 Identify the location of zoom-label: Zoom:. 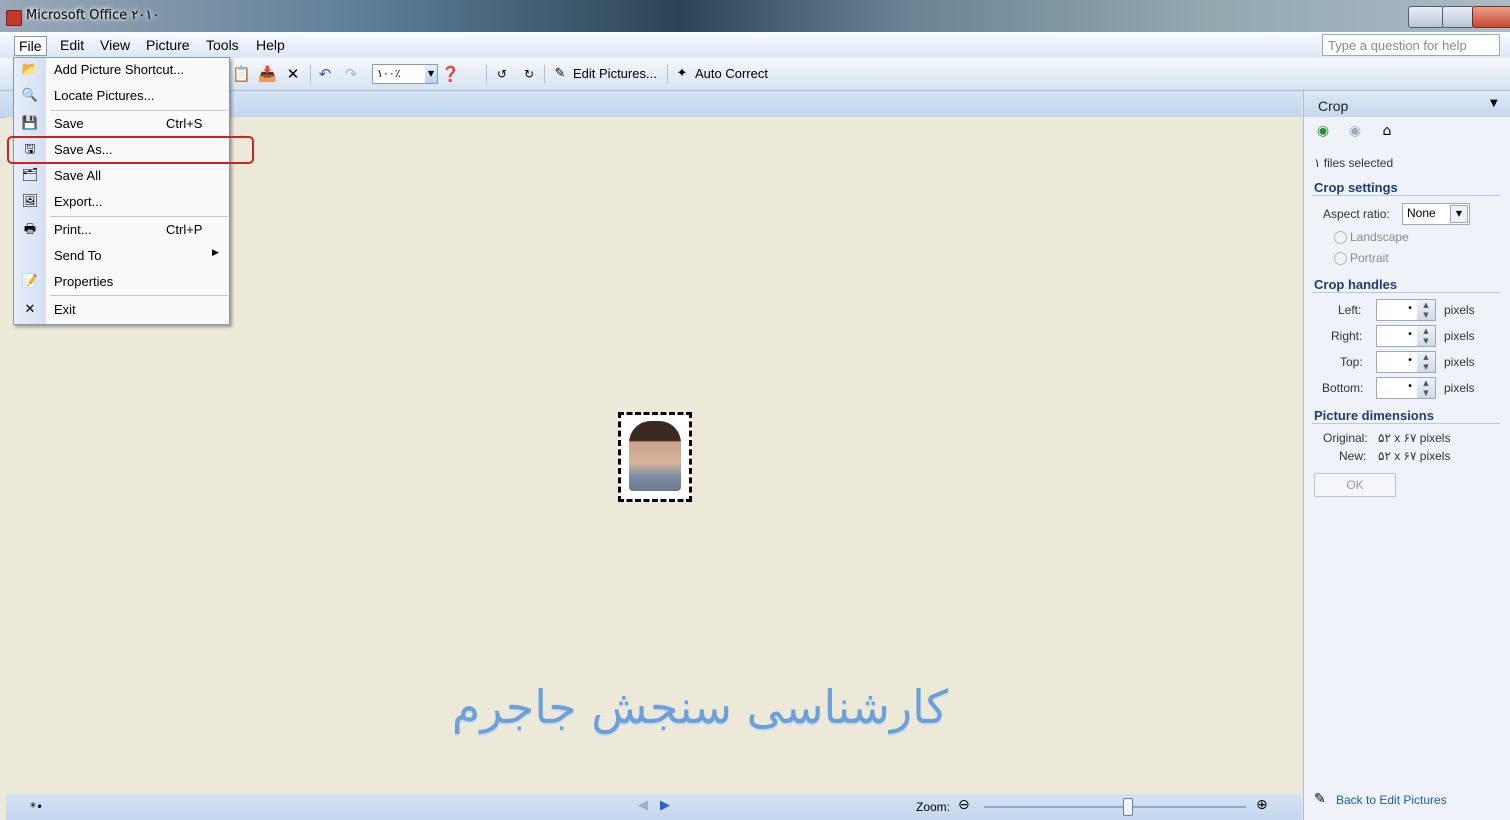
(933, 807).